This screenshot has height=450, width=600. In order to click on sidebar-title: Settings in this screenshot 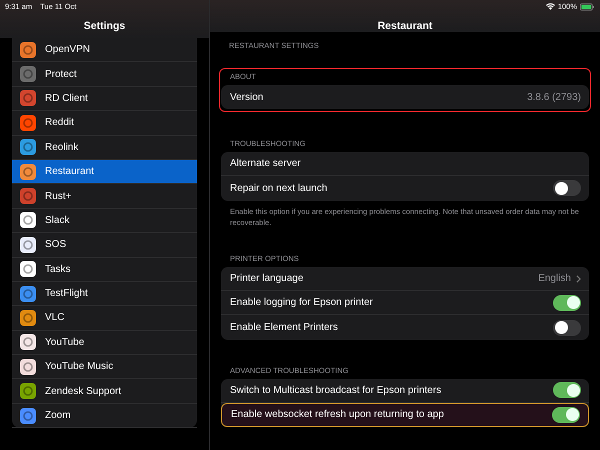, I will do `click(104, 26)`.